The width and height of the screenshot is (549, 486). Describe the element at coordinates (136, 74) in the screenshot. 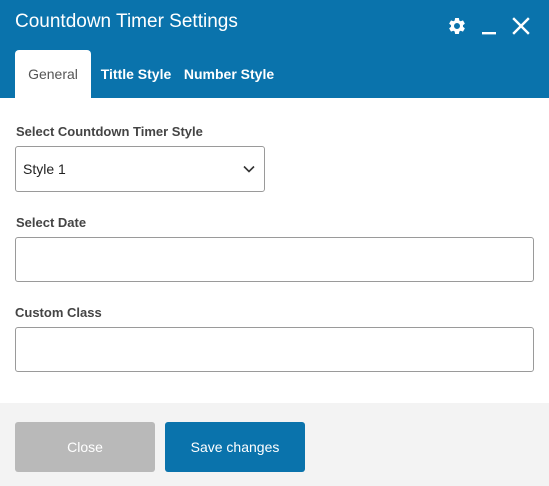

I see `tab-title-style: Tittle Style` at that location.